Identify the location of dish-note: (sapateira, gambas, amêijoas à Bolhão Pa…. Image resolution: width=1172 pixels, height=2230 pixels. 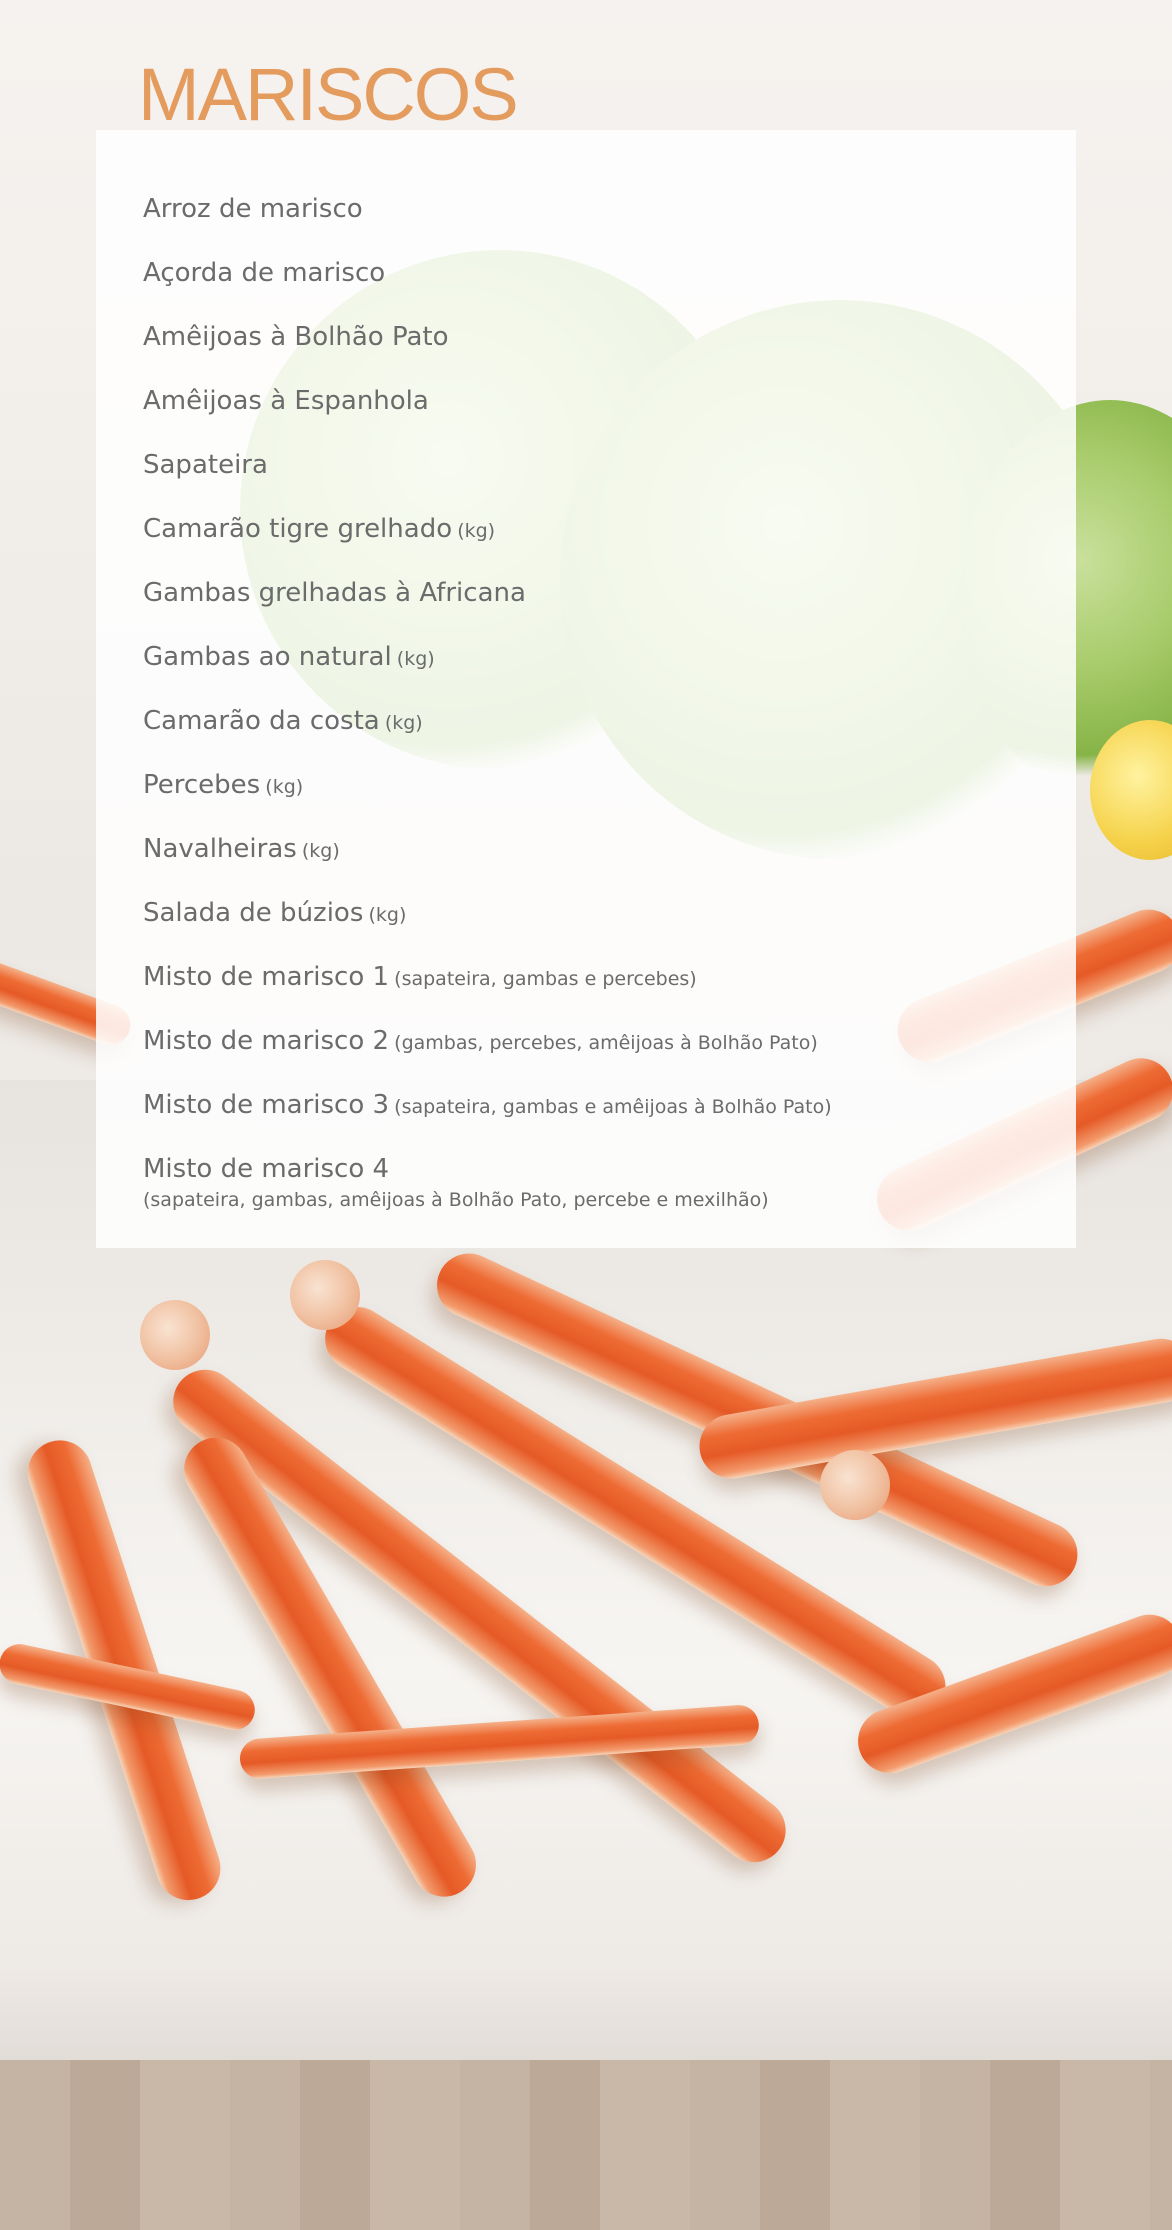
(456, 1200).